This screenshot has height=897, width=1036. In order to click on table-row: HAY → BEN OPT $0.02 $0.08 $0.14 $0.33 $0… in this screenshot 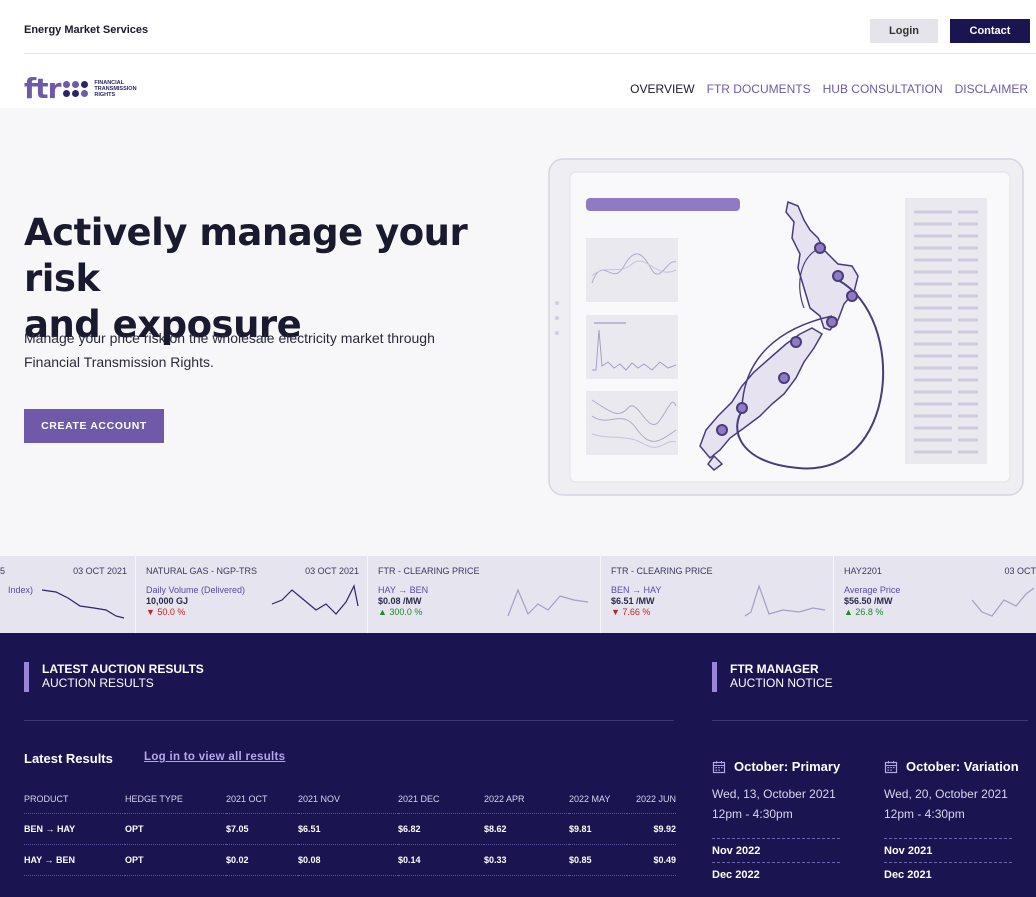, I will do `click(350, 860)`.